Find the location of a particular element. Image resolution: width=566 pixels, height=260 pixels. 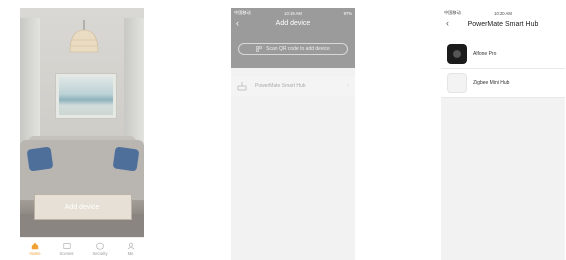

tab-scenes: Scenes is located at coordinates (67, 249).